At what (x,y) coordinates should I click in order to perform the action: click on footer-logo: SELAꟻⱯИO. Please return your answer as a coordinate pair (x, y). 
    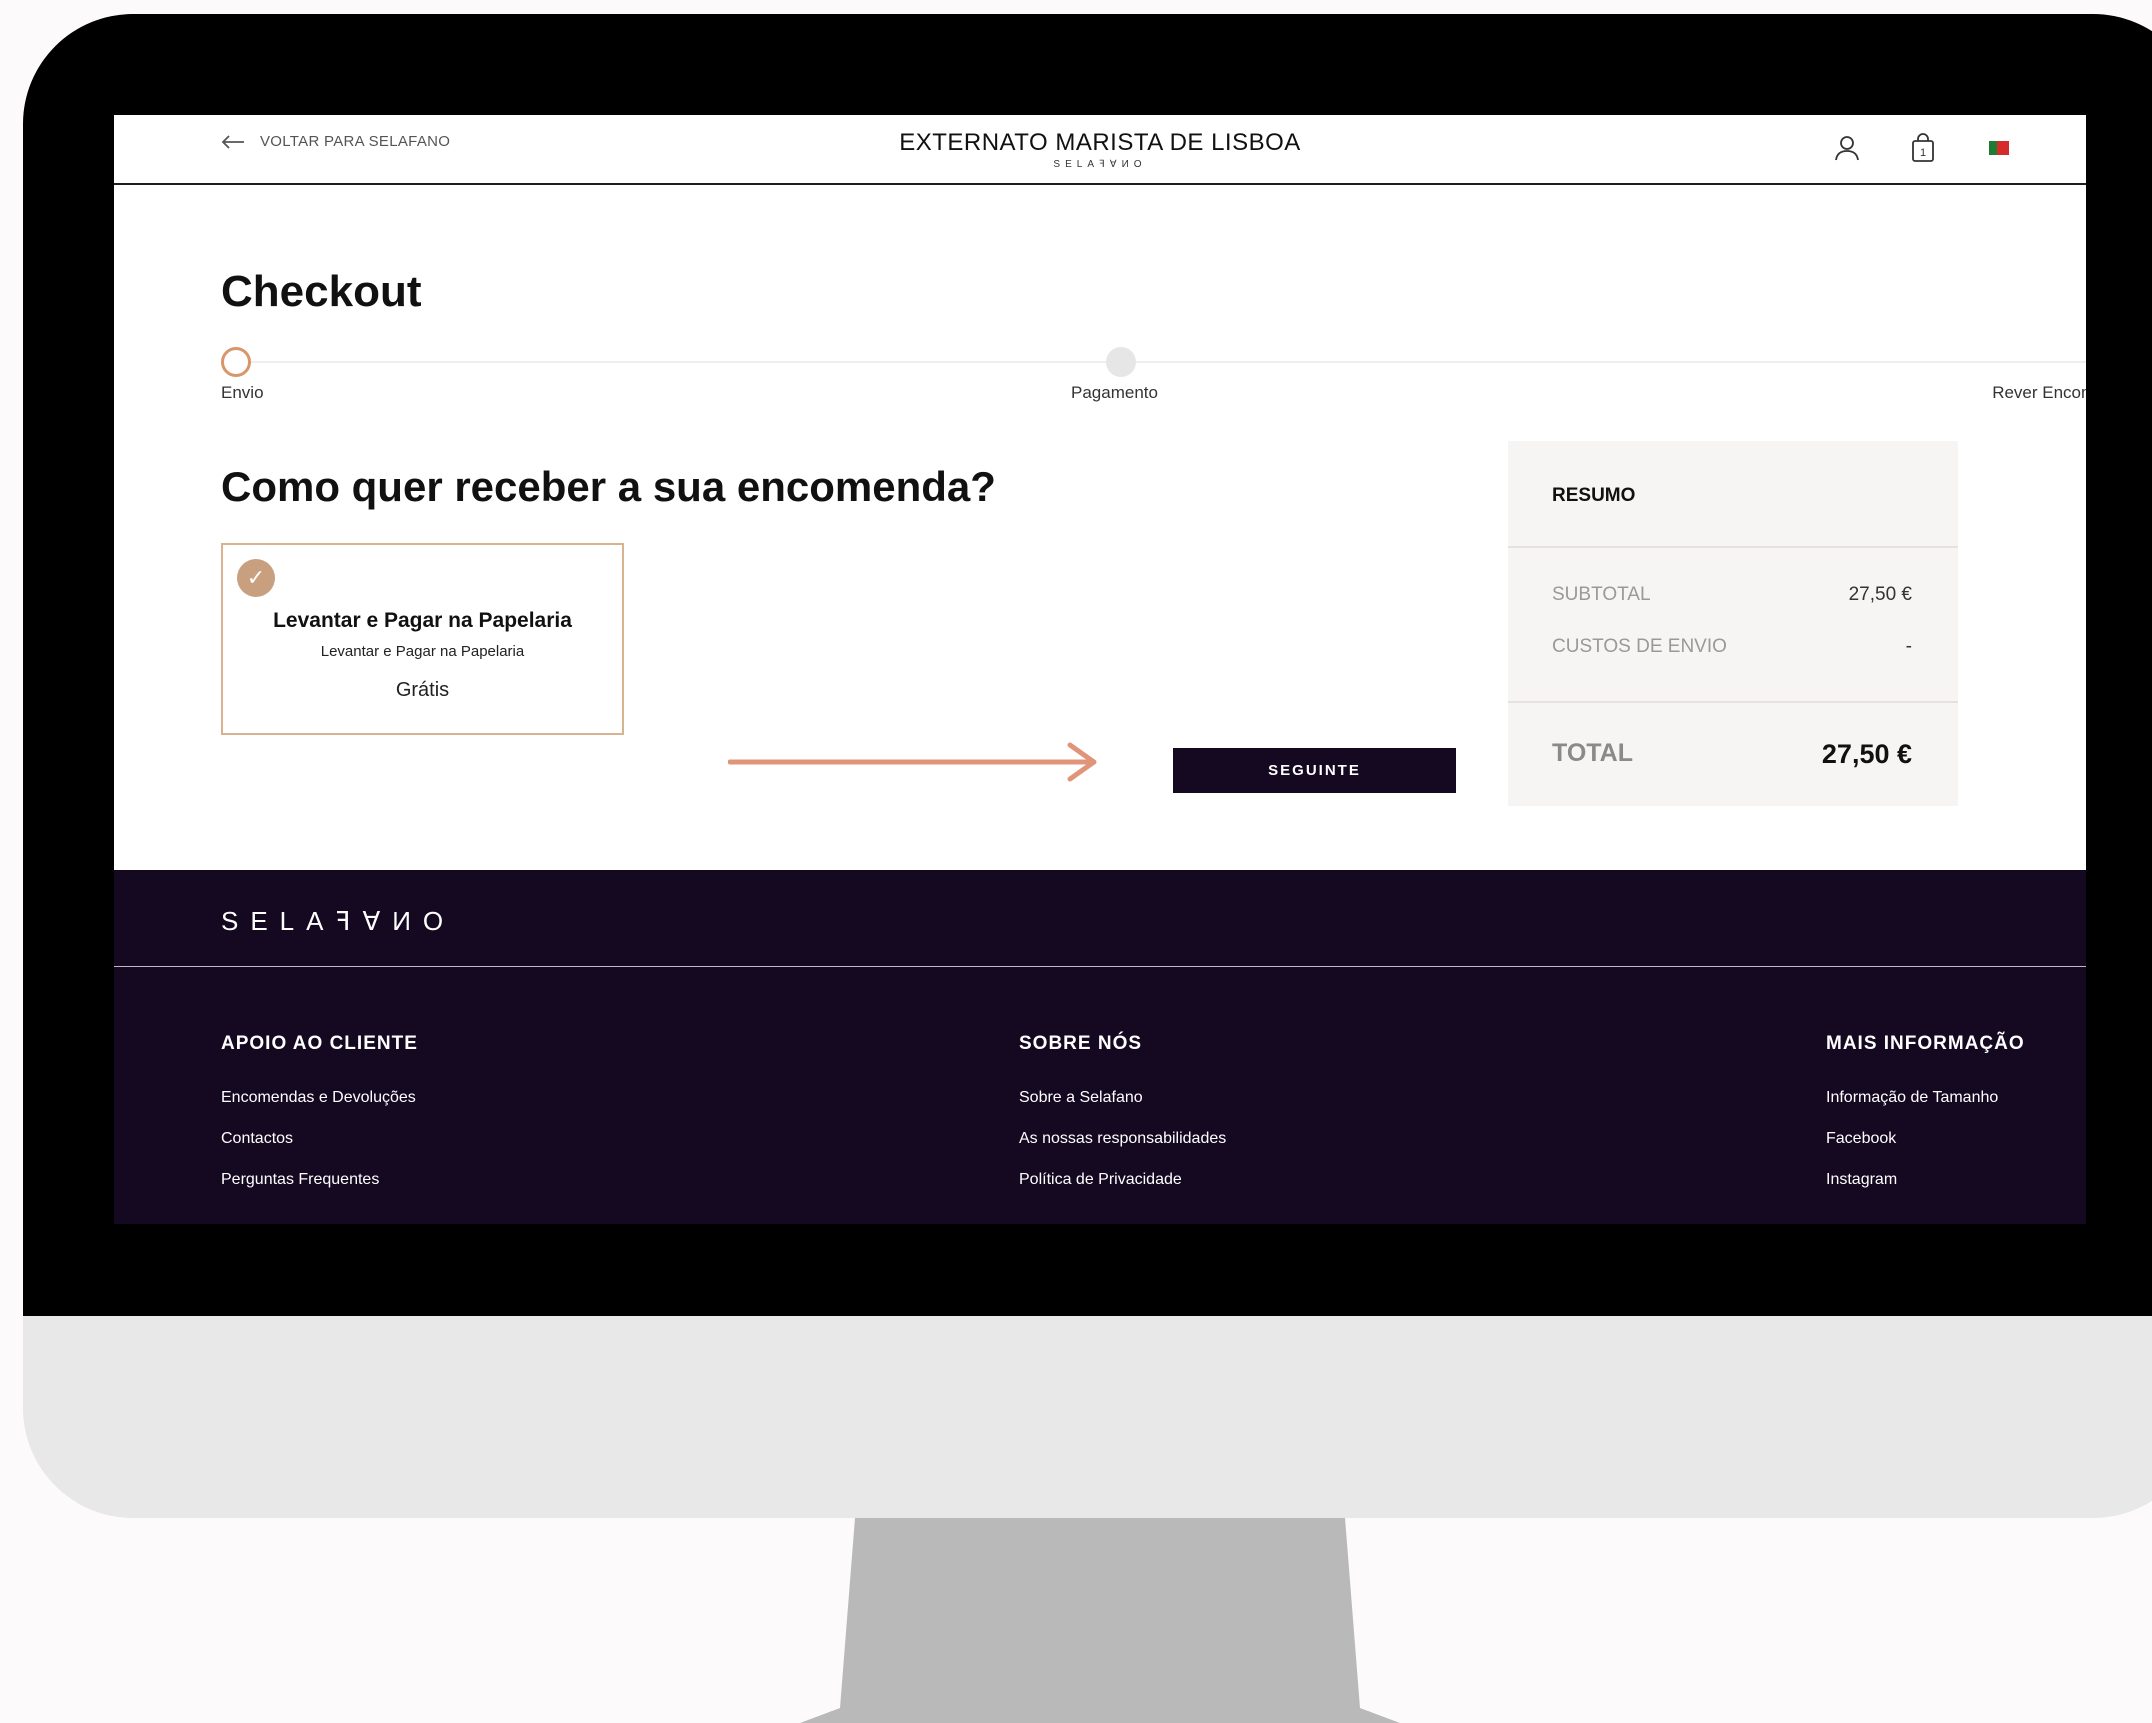
    Looking at the image, I should click on (338, 921).